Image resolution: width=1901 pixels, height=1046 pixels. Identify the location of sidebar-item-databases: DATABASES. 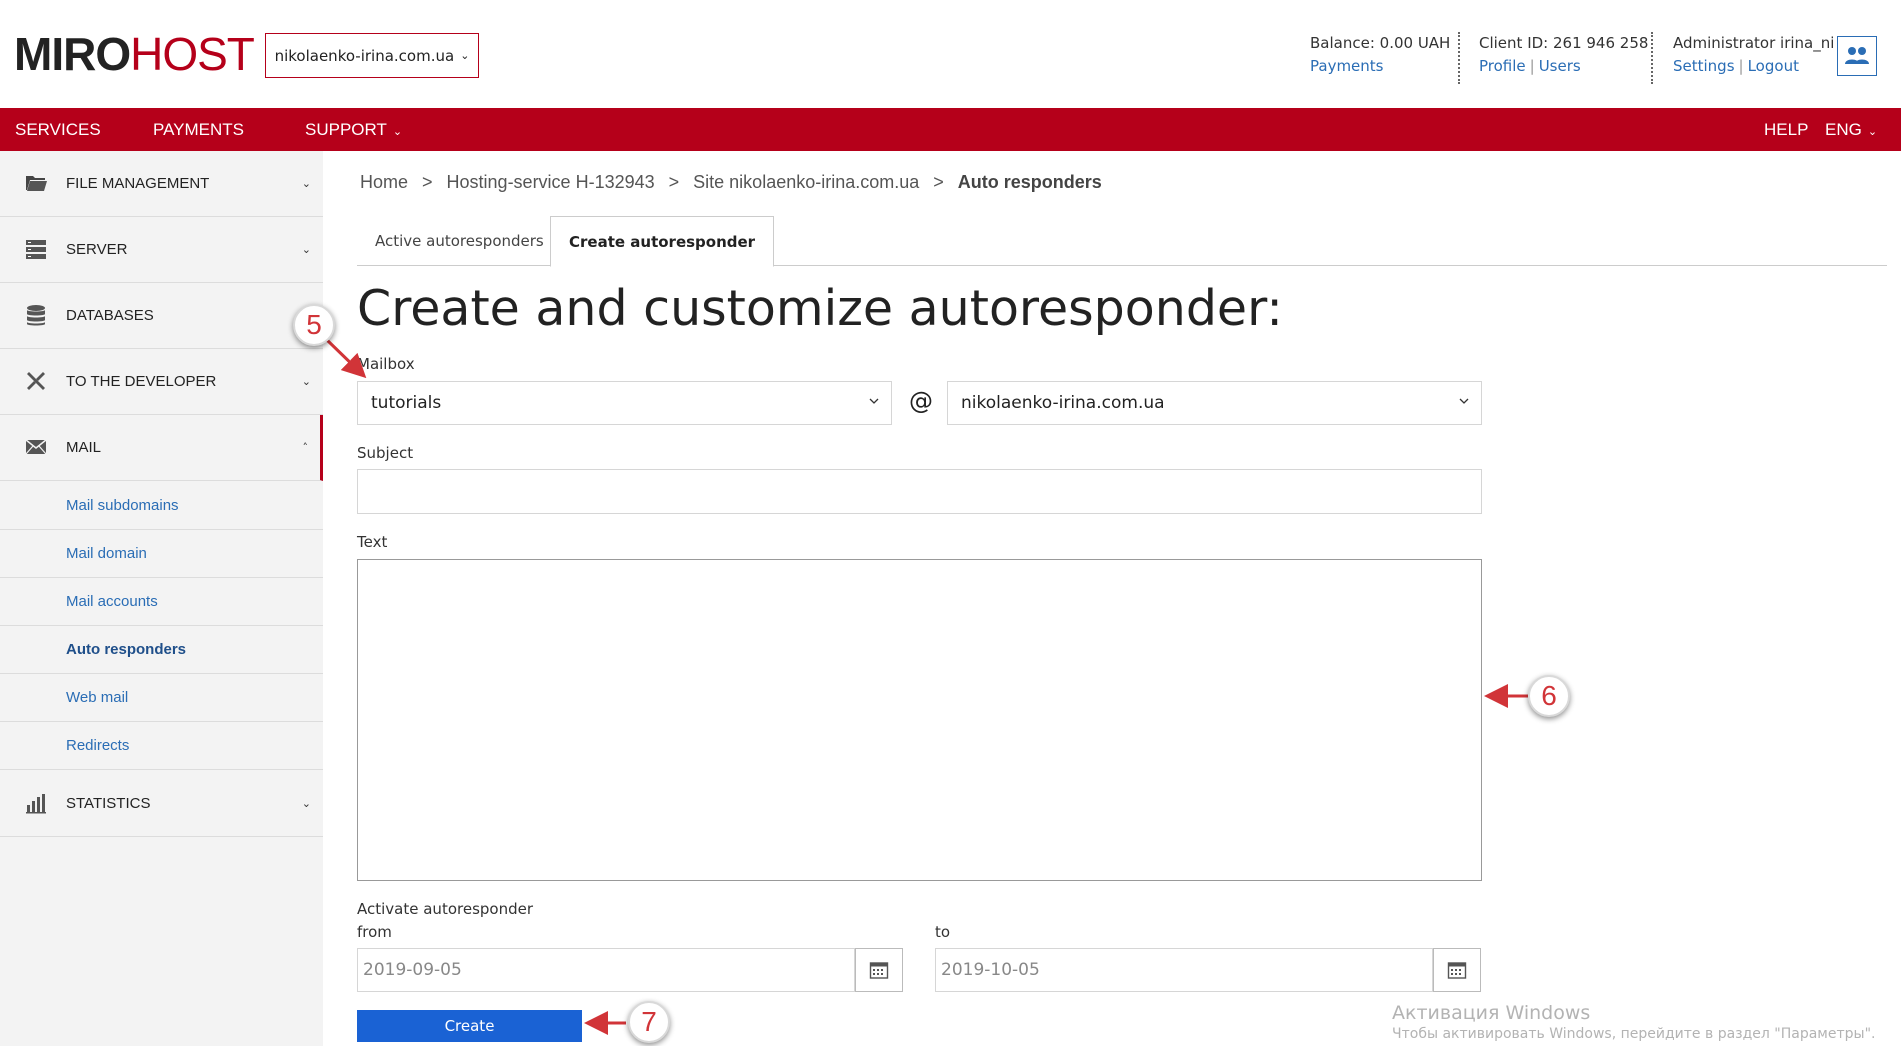
(161, 316).